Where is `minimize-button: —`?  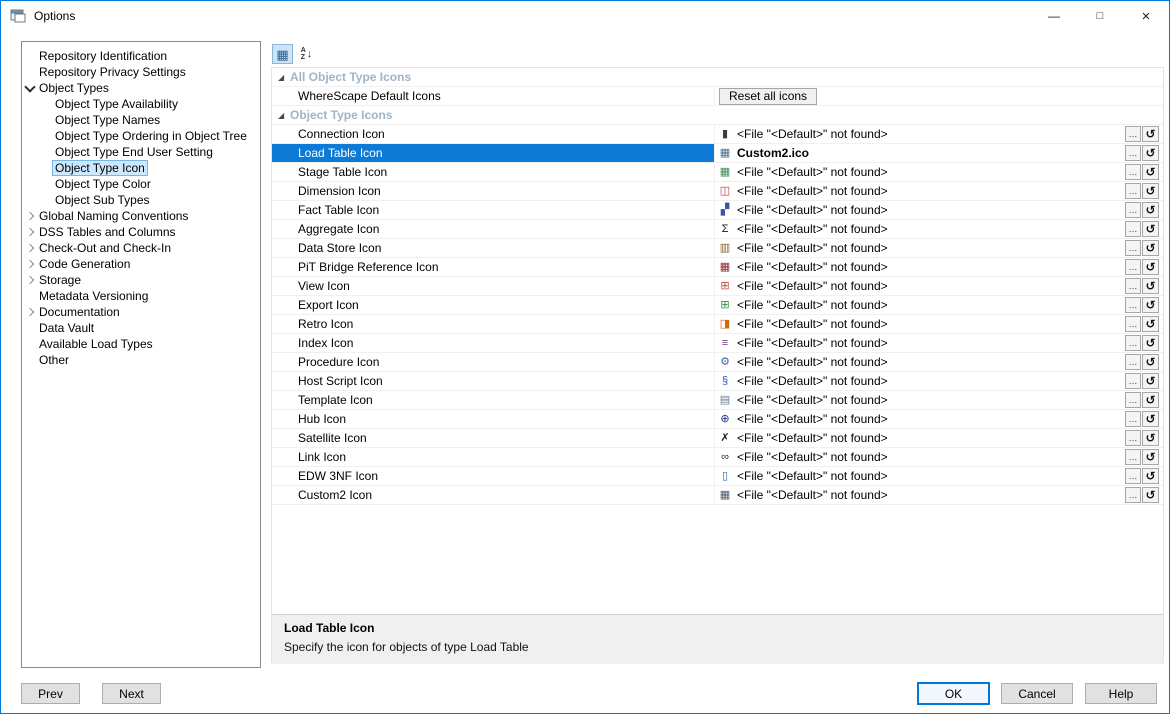 minimize-button: — is located at coordinates (1054, 16).